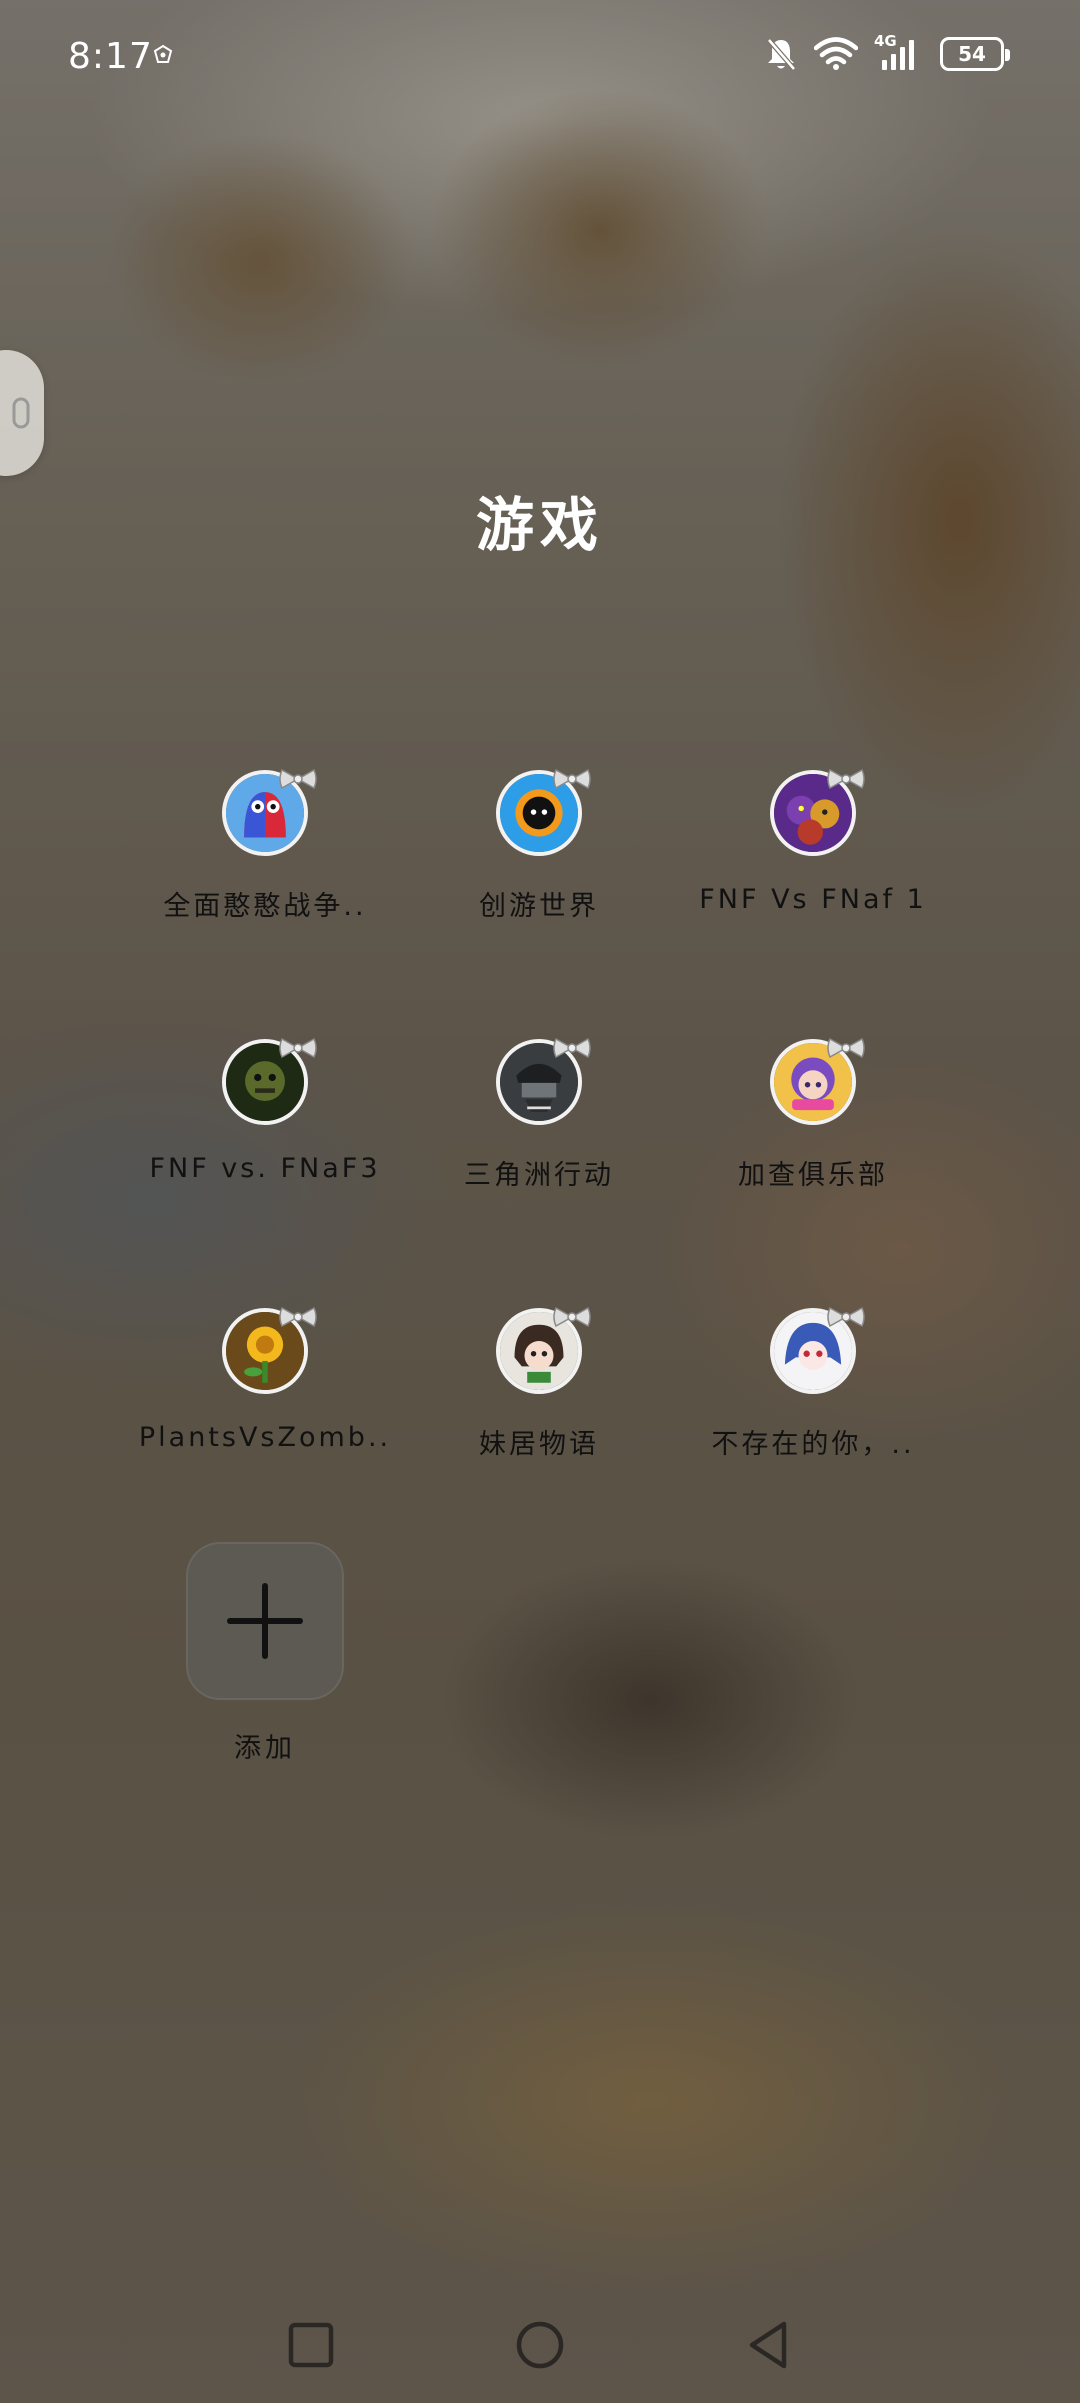 Image resolution: width=1080 pixels, height=2403 pixels. I want to click on wifi-icon, so click(836, 53).